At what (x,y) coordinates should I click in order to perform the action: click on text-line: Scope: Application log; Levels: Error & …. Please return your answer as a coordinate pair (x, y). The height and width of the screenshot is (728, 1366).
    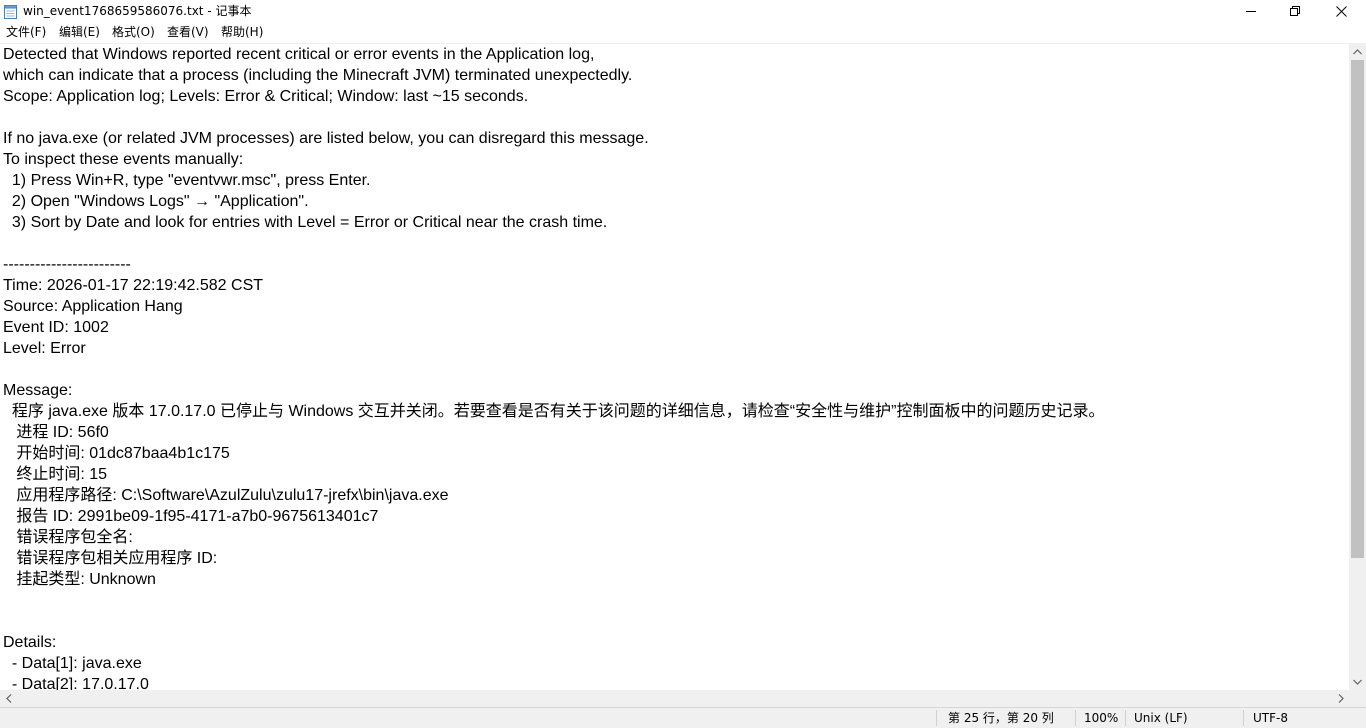
    Looking at the image, I should click on (266, 96).